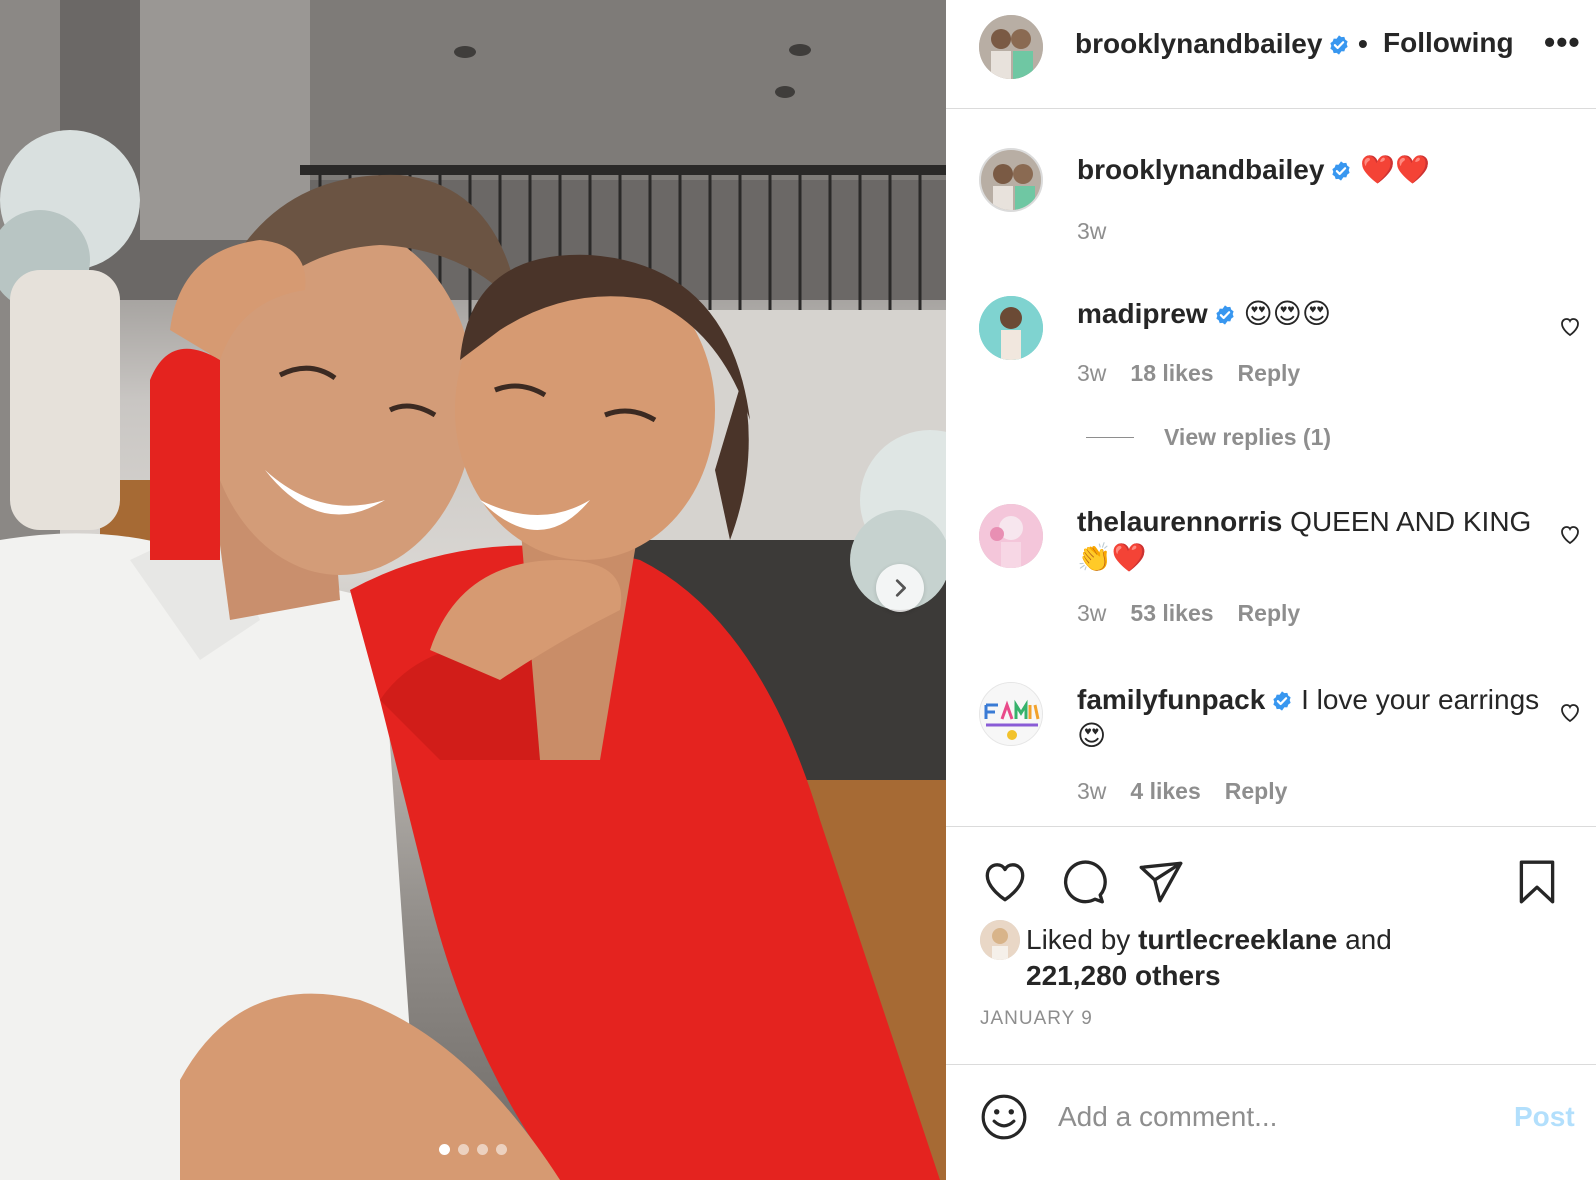 Image resolution: width=1596 pixels, height=1180 pixels. What do you see at coordinates (1368, 939) in the screenshot?
I see `likes-joiner: and` at bounding box center [1368, 939].